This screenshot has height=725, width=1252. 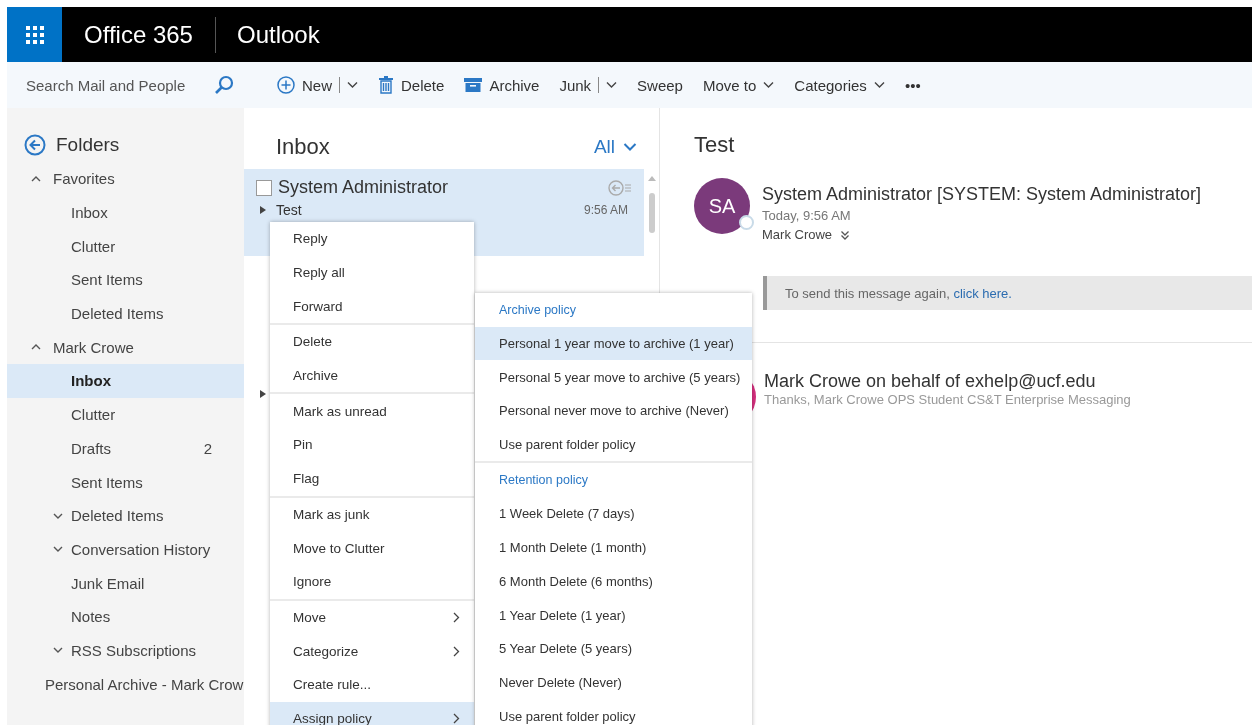 What do you see at coordinates (125, 549) in the screenshot?
I see `folder-item: Conversation History` at bounding box center [125, 549].